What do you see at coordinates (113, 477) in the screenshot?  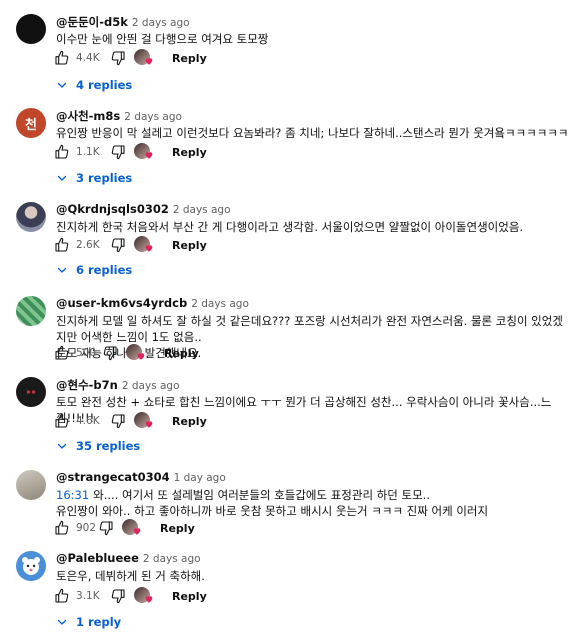 I see `author-name: @strangecat0304` at bounding box center [113, 477].